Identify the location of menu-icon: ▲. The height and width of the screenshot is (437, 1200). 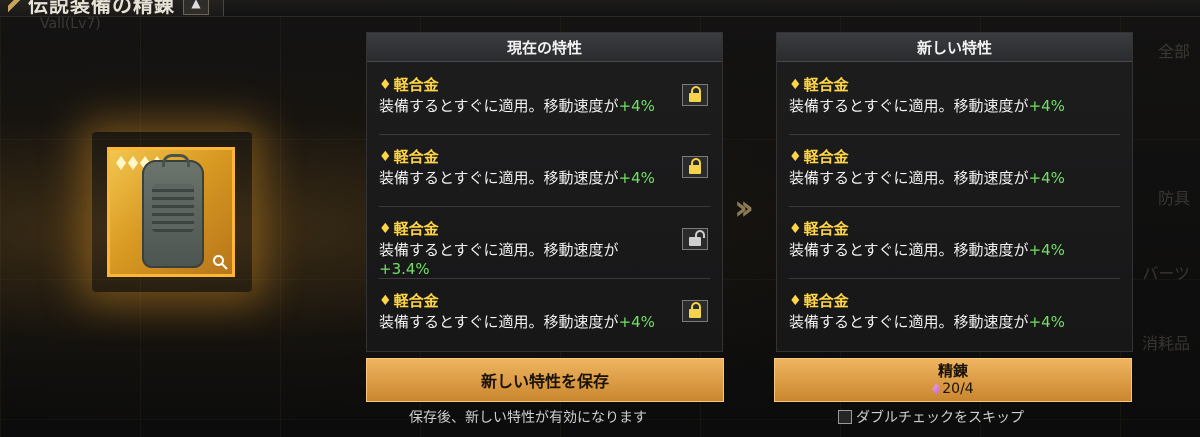
(196, 7).